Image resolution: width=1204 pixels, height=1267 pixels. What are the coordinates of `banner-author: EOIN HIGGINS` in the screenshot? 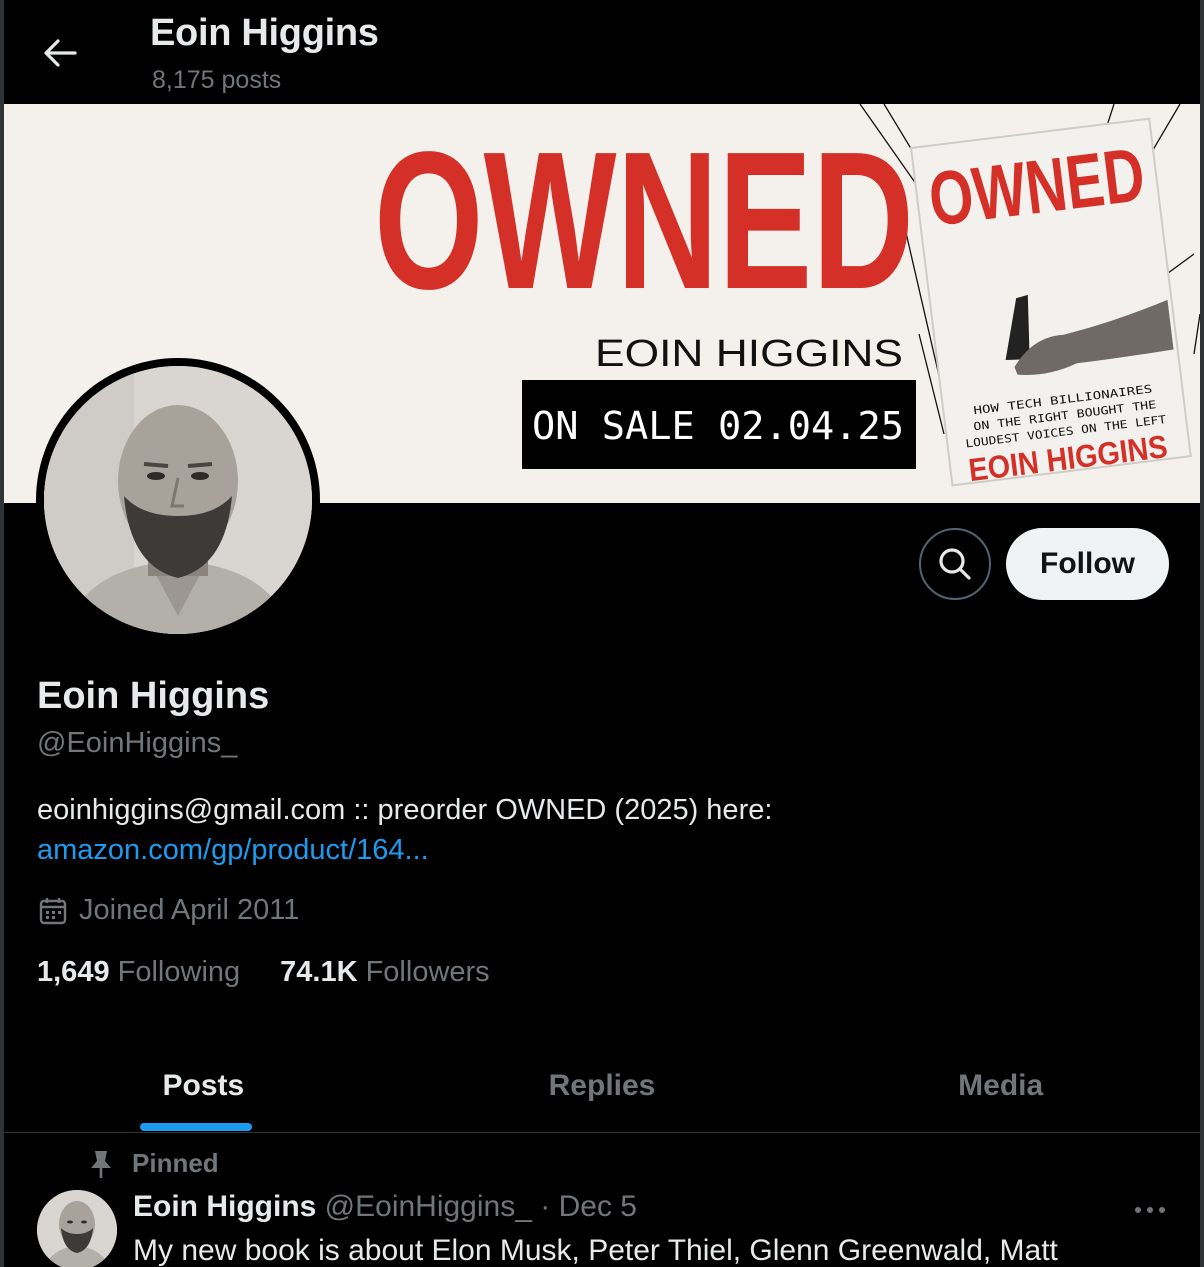 It's located at (749, 354).